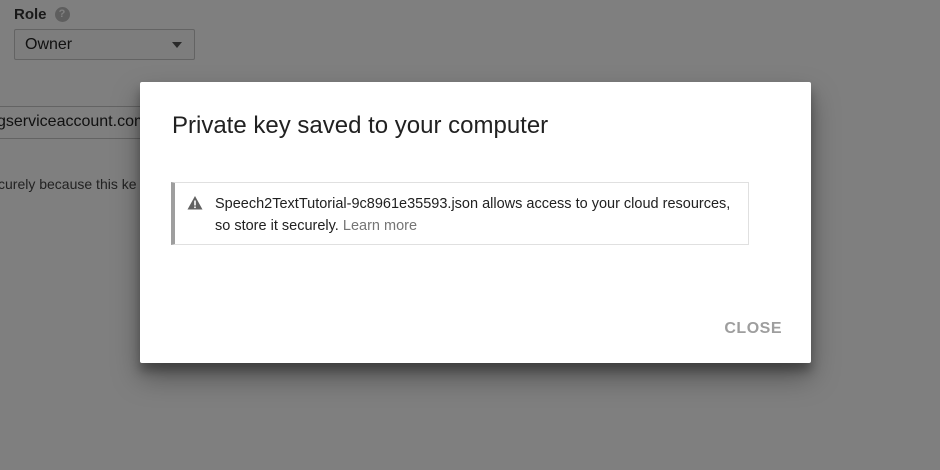 This screenshot has height=470, width=940. What do you see at coordinates (360, 125) in the screenshot?
I see `dialog-title: Private key saved to your computer` at bounding box center [360, 125].